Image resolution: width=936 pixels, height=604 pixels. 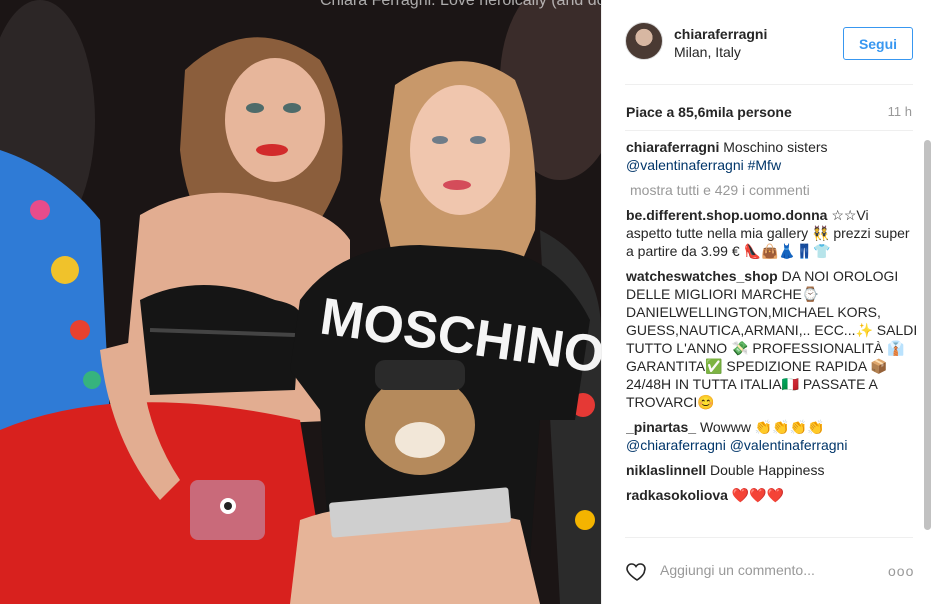 What do you see at coordinates (775, 147) in the screenshot?
I see `caption-text: Moschino sisters` at bounding box center [775, 147].